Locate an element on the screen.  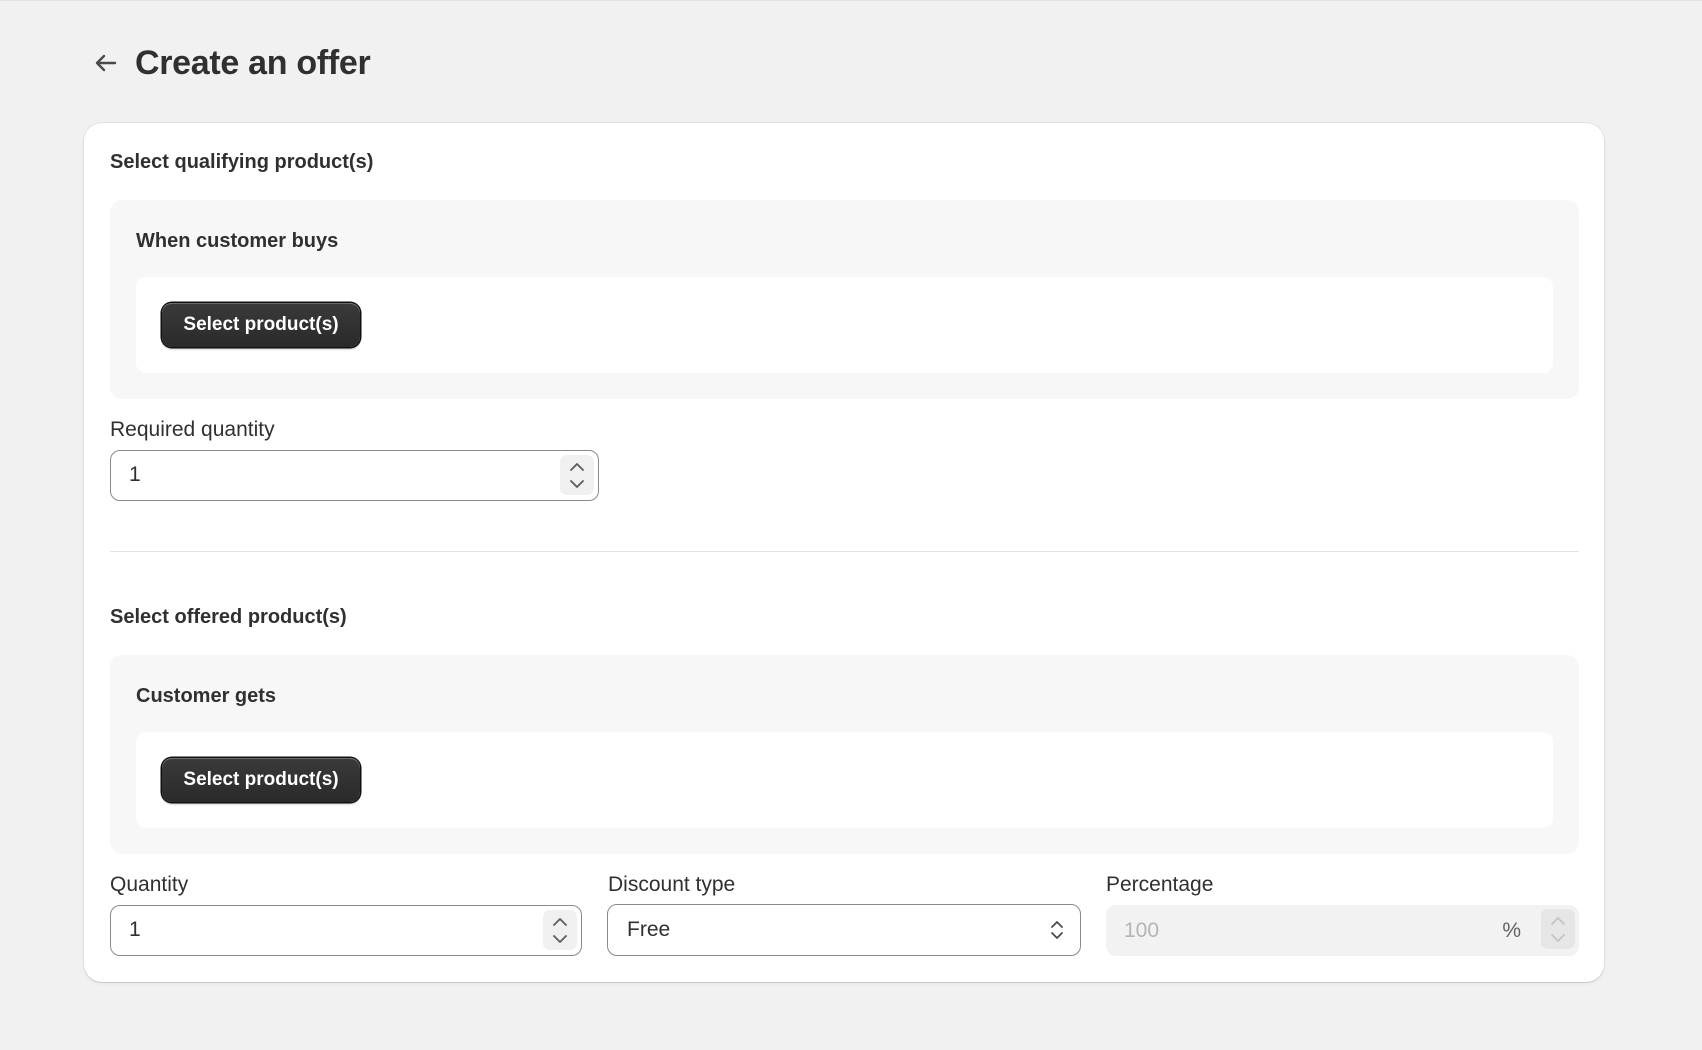
qualifying-section-heading: Select qualifying product(s) is located at coordinates (242, 162).